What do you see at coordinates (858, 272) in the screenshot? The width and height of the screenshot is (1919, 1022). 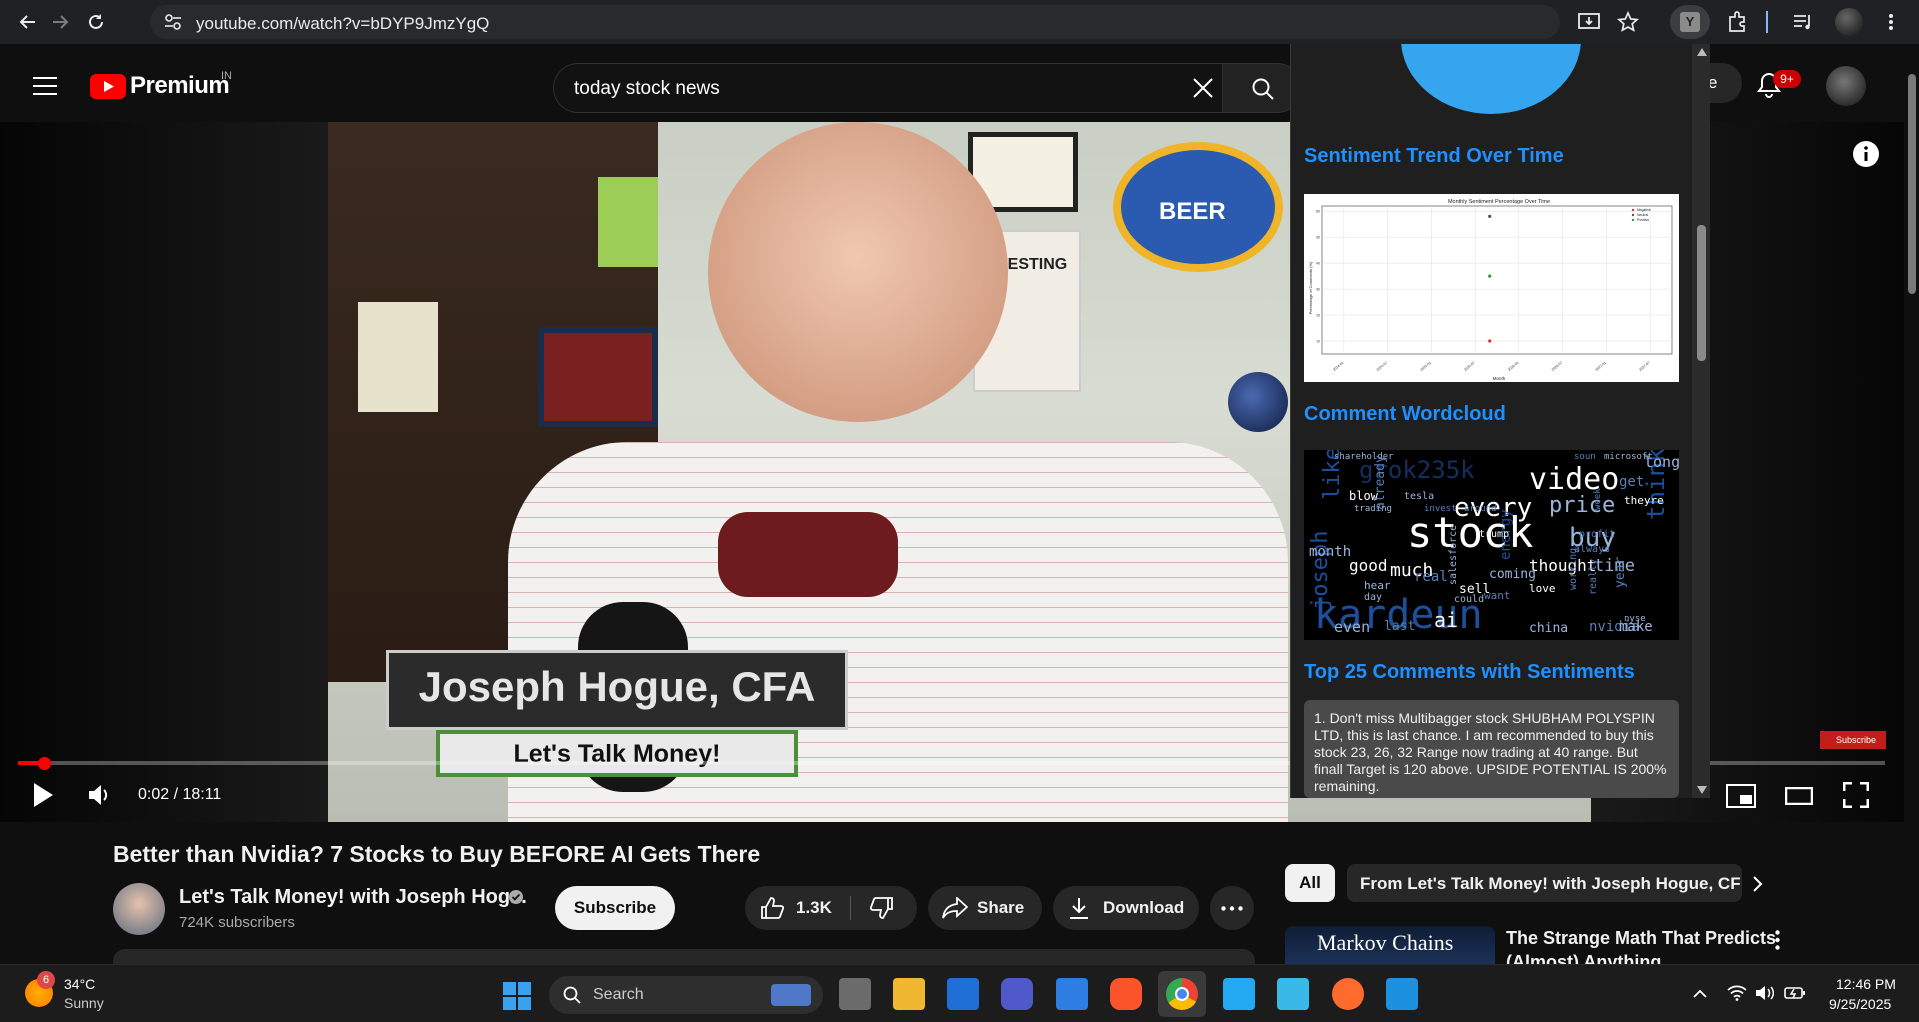 I see `speaker-head` at bounding box center [858, 272].